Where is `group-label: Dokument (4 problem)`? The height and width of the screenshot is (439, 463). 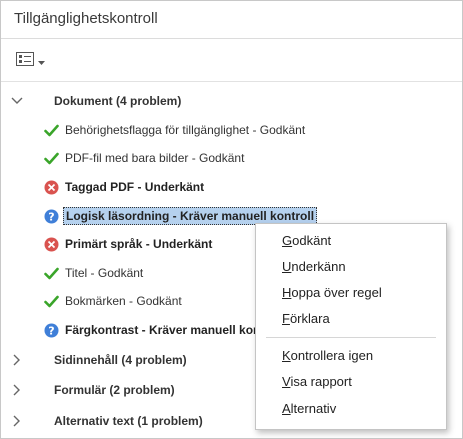
group-label: Dokument (4 problem) is located at coordinates (118, 101).